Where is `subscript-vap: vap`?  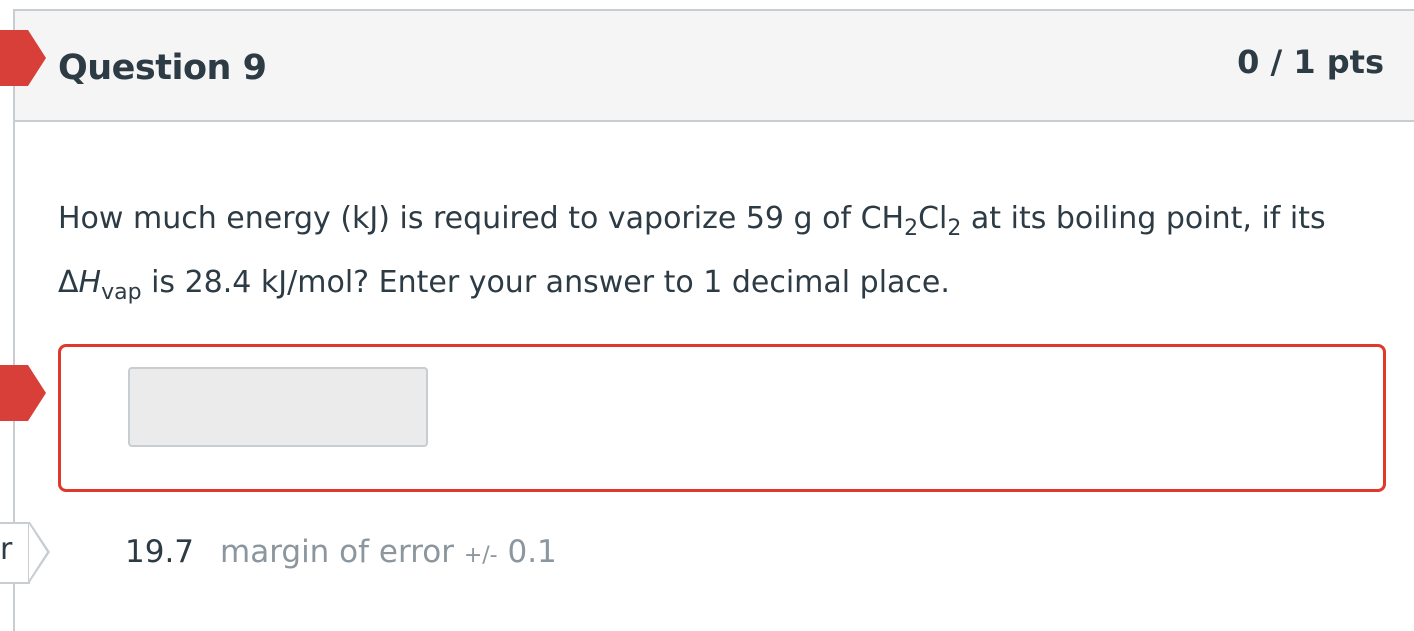 subscript-vap: vap is located at coordinates (121, 292).